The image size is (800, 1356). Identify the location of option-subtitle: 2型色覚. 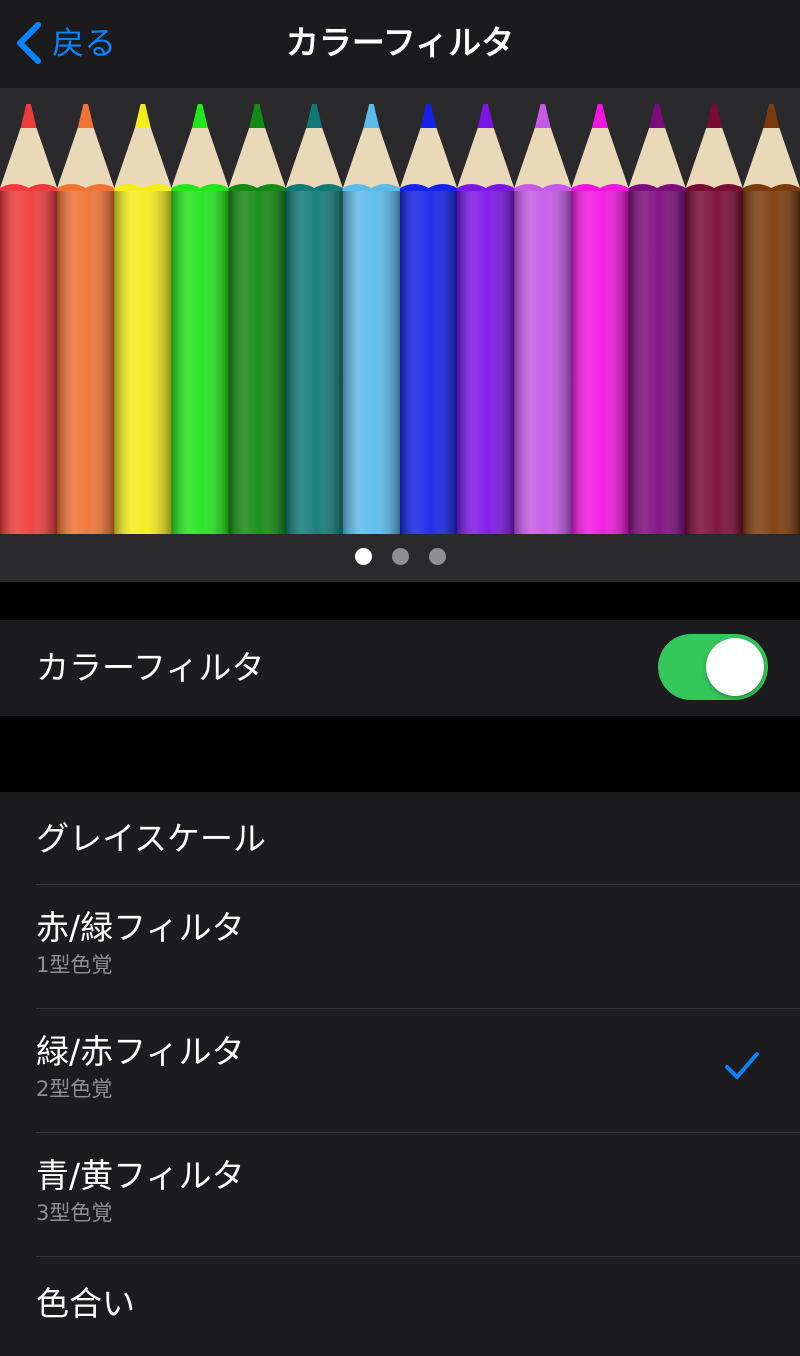
(74, 1089).